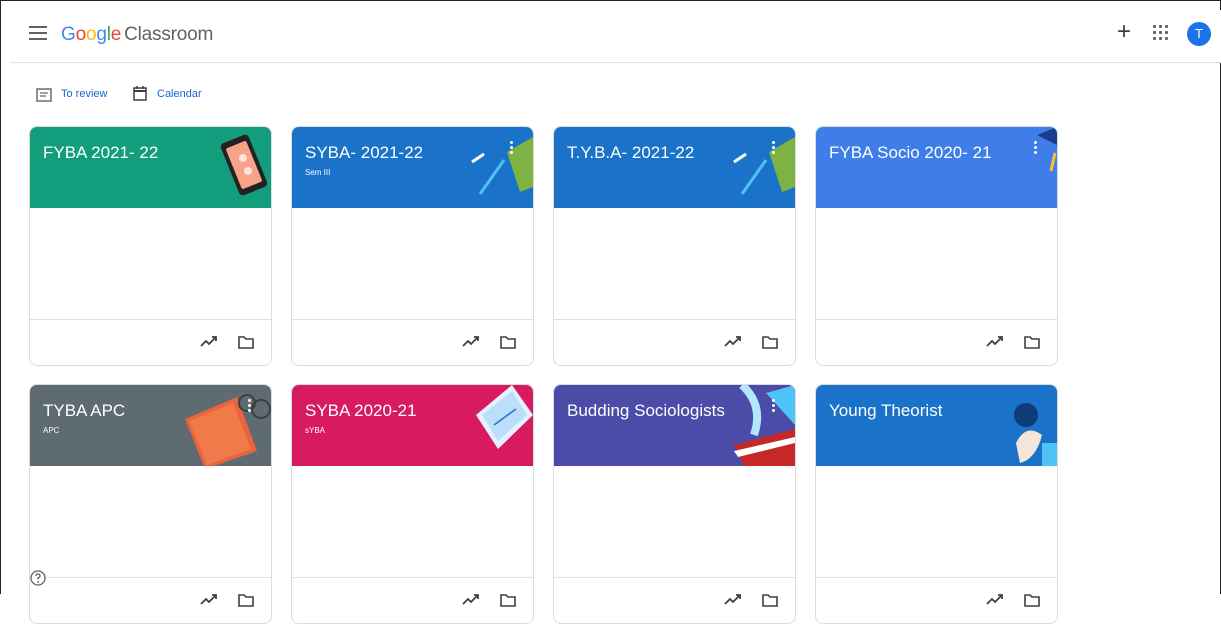  Describe the element at coordinates (150, 504) in the screenshot. I see `class-card: TYBA APC APC` at that location.